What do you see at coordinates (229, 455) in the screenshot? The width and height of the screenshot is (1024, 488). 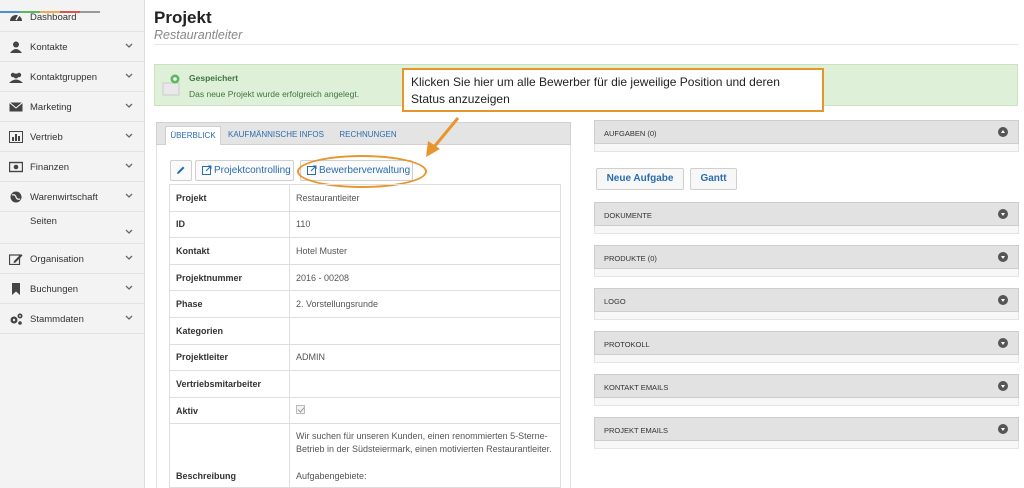 I see `row-key: Beschreibung` at bounding box center [229, 455].